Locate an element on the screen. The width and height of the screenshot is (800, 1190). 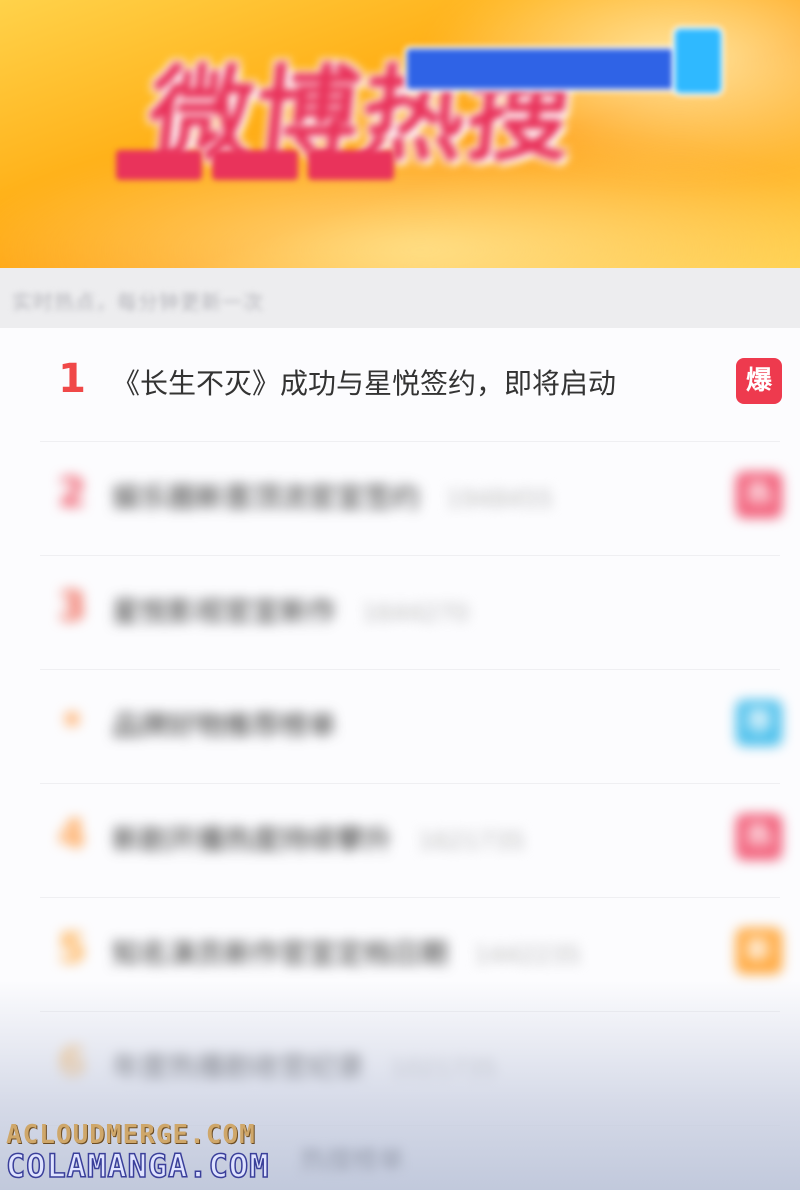
topic-title: 品牌好物推荐榜单 is located at coordinates (224, 724).